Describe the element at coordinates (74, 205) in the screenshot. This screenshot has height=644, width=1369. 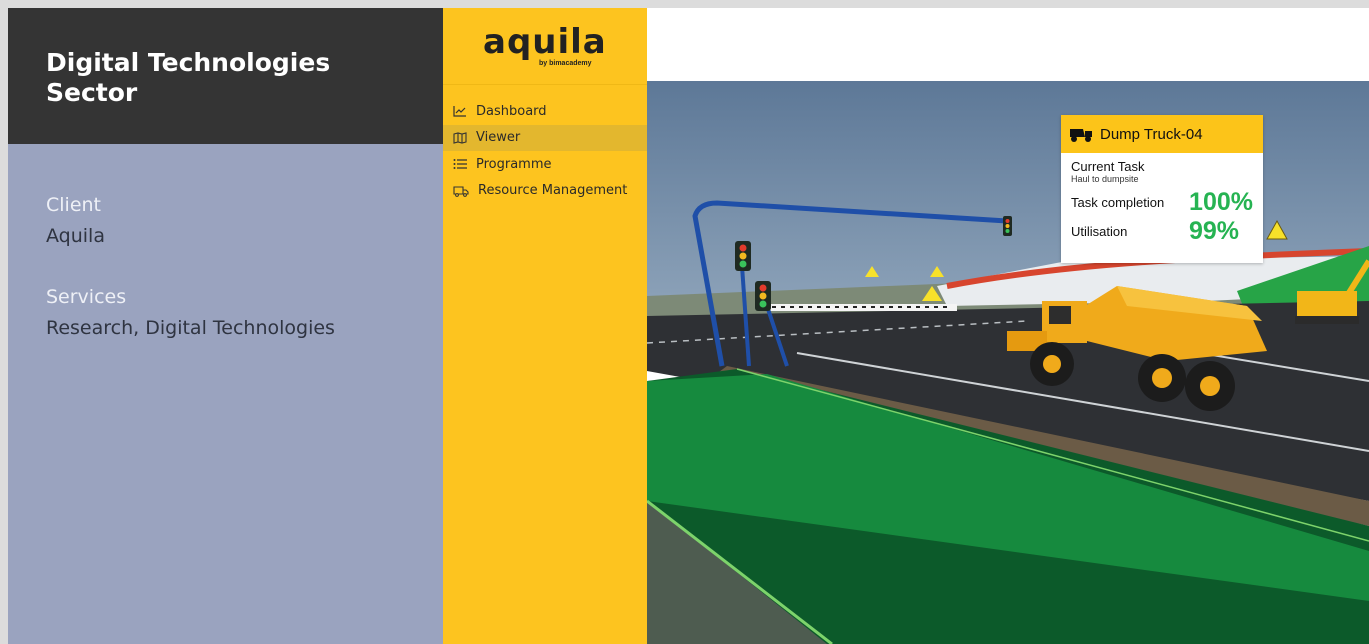
I see `client-label: Client` at that location.